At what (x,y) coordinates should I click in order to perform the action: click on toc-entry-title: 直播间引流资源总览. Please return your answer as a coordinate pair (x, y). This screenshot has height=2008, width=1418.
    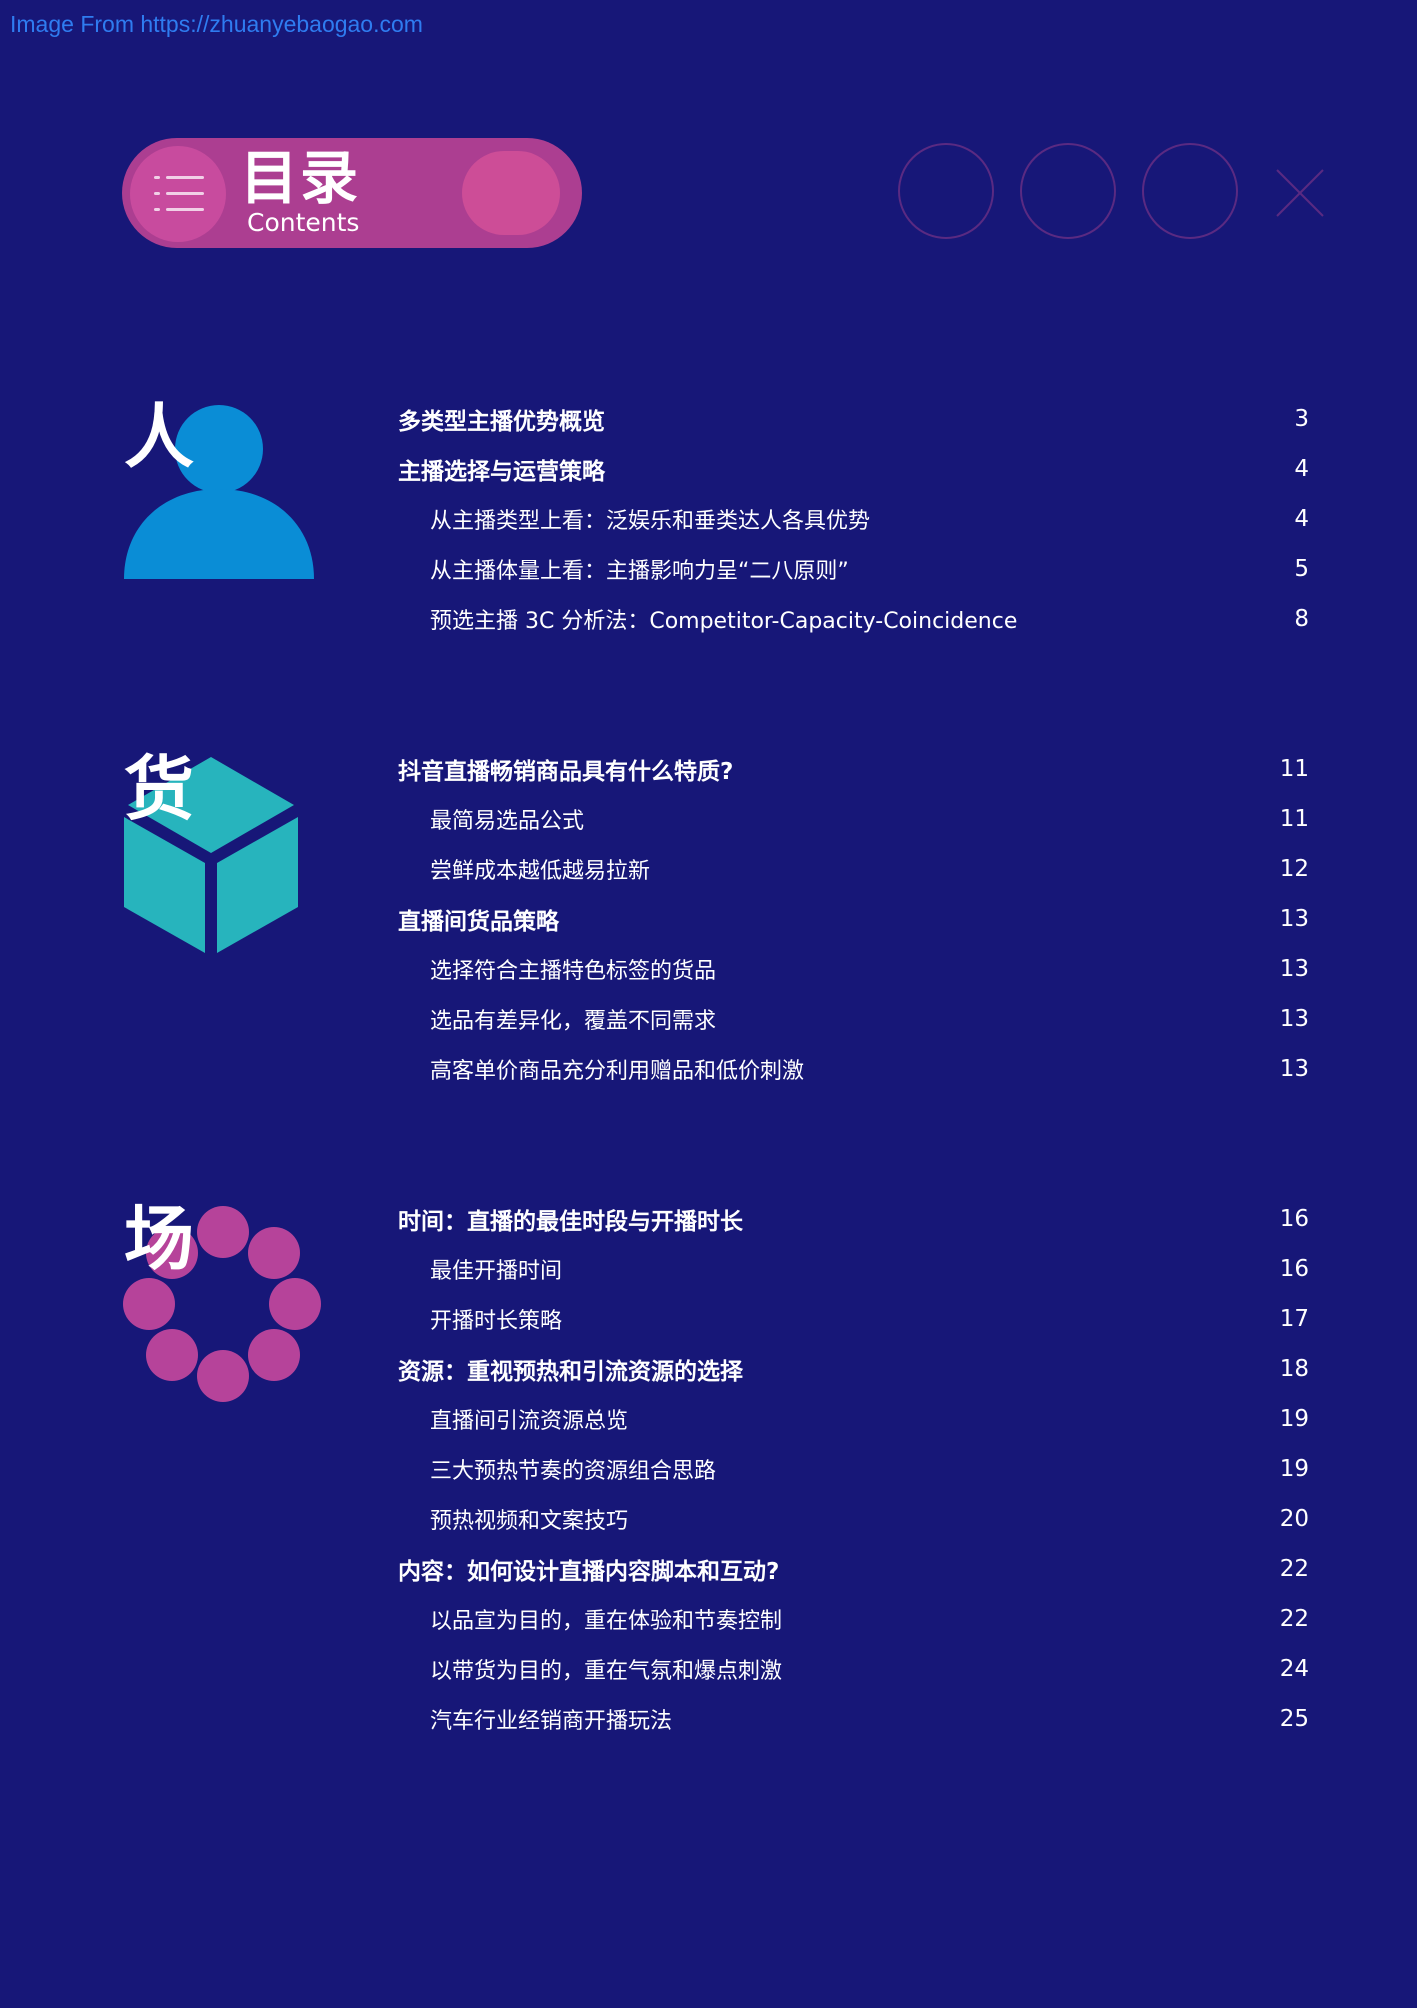
    Looking at the image, I should click on (529, 1421).